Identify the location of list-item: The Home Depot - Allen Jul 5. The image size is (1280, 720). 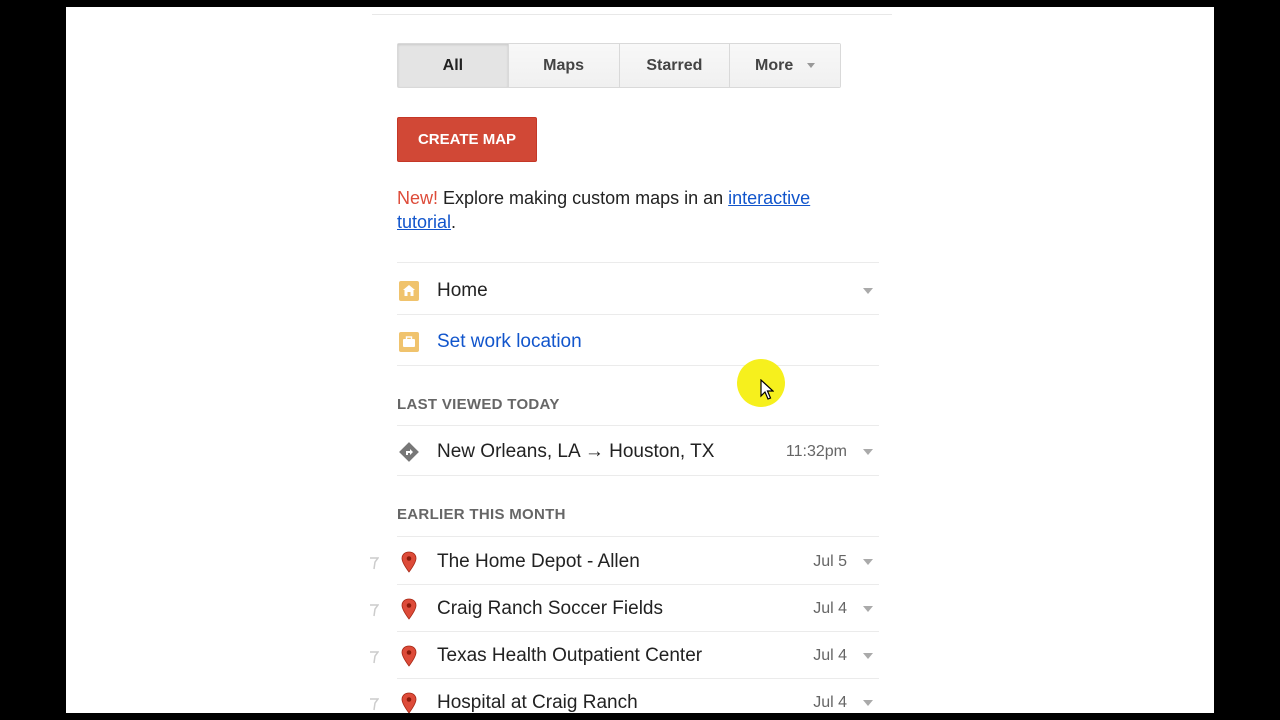
(638, 562).